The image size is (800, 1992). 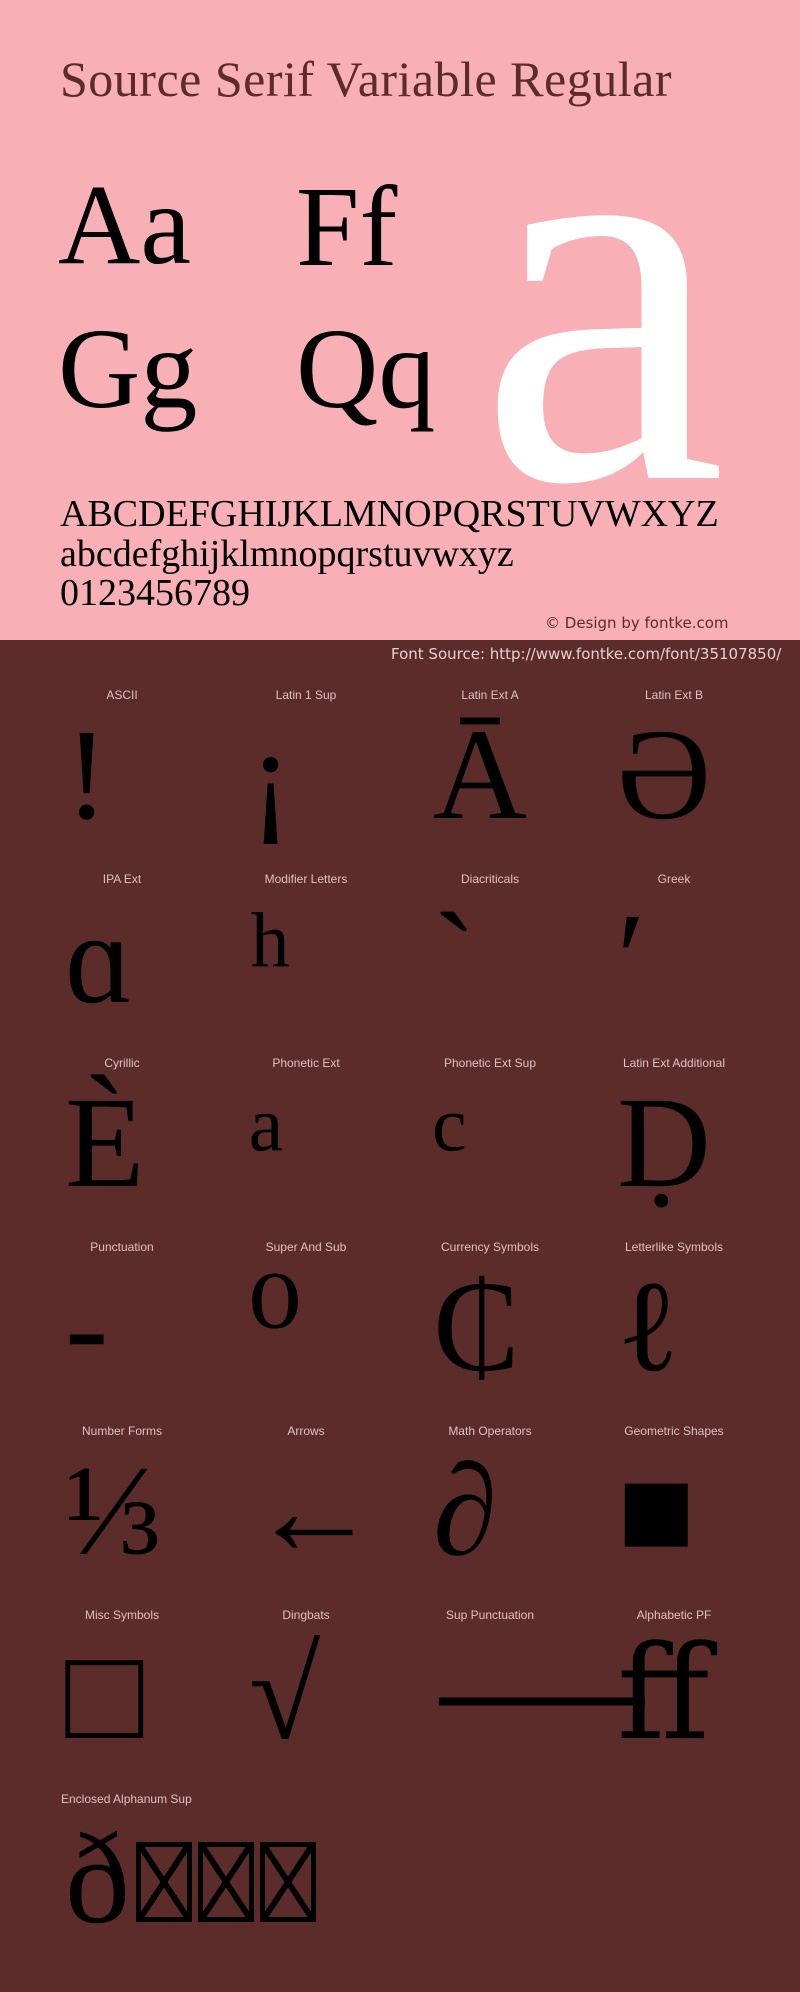 What do you see at coordinates (366, 368) in the screenshot?
I see `specimen-pair-qq: Qq` at bounding box center [366, 368].